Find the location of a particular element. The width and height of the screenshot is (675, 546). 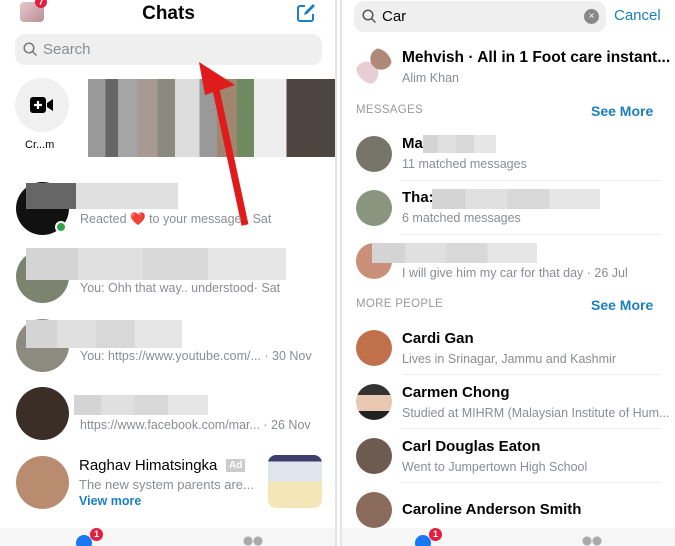

create-room-label: Cr...m is located at coordinates (40, 145).